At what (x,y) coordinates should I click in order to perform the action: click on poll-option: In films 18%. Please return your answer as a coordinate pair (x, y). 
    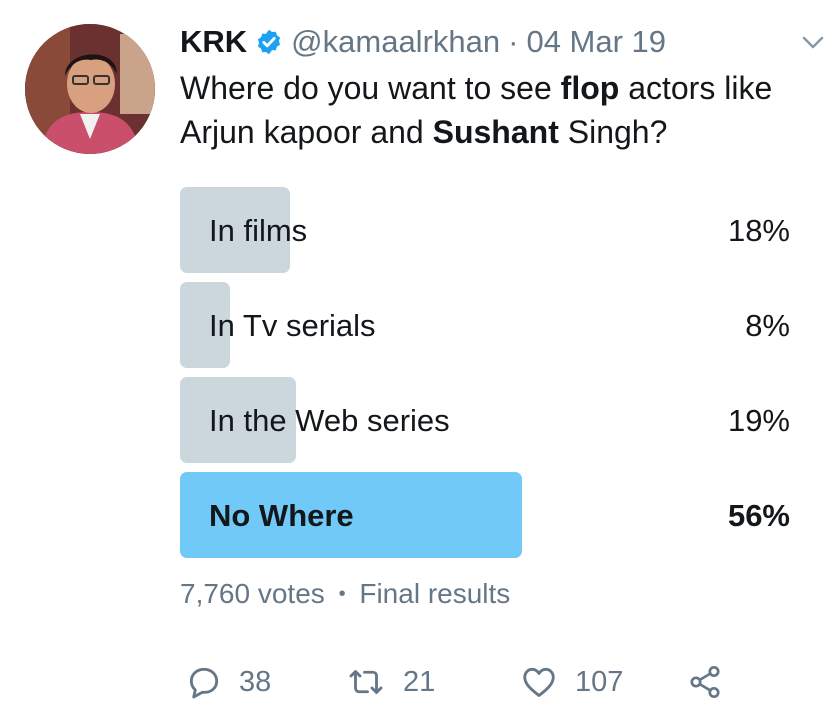
    Looking at the image, I should click on (485, 230).